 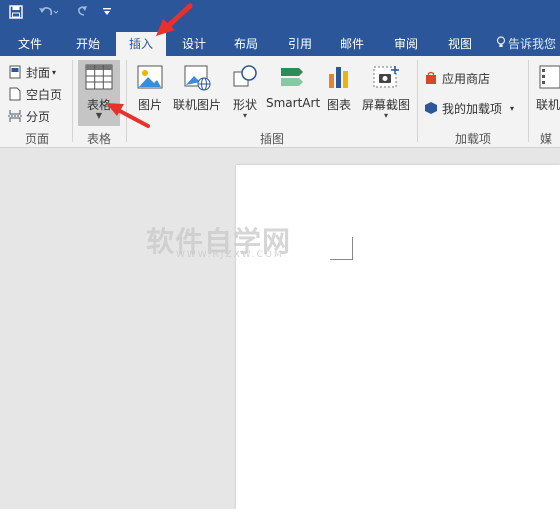 I want to click on annotation-arrows, so click(x=149, y=65).